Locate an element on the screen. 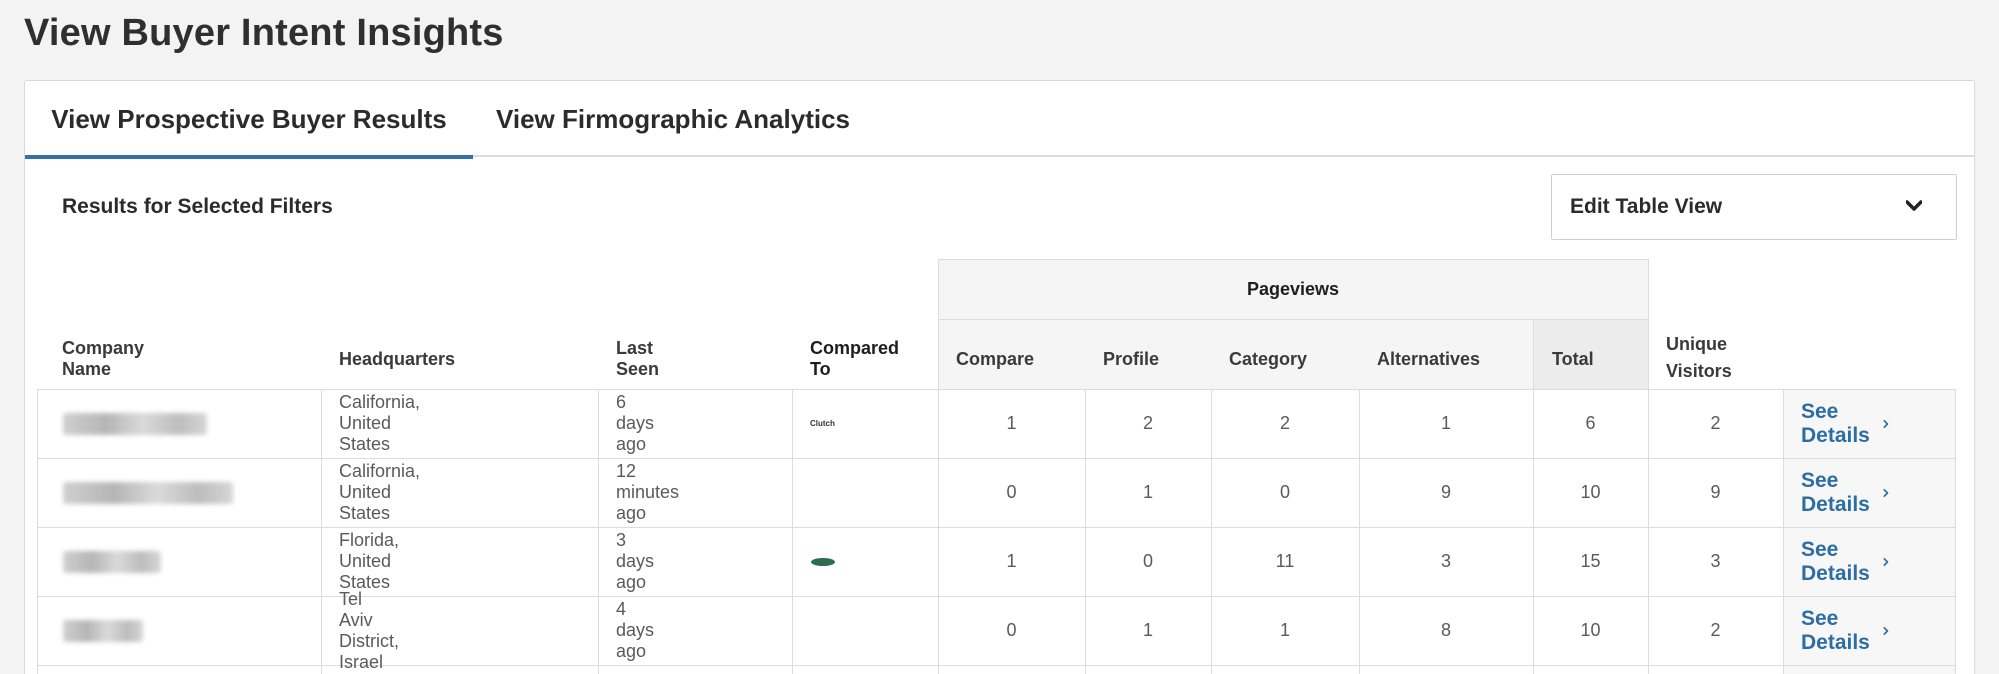 Image resolution: width=1999 pixels, height=674 pixels. last-seen-cell: 6 days ago is located at coordinates (635, 423).